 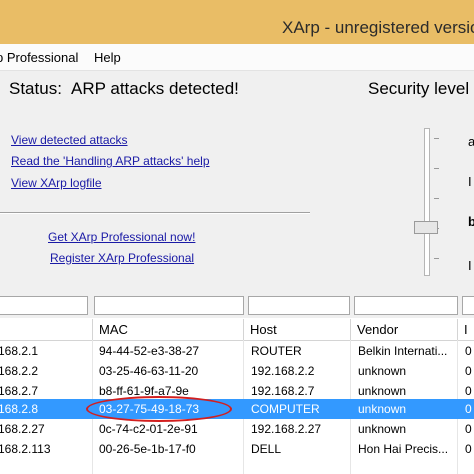 I want to click on column-header-host: Host, so click(x=297, y=330).